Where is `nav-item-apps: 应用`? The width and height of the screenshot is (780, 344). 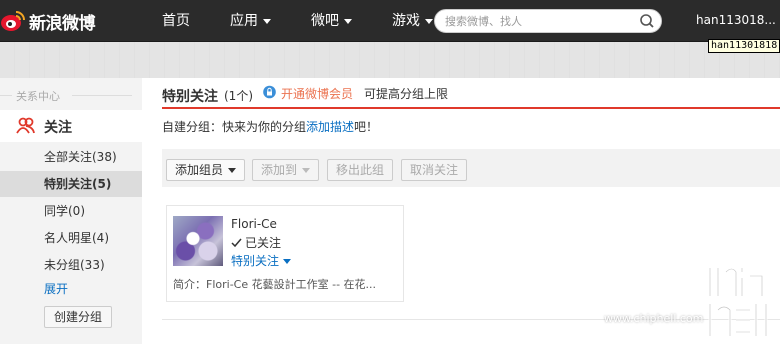 nav-item-apps: 应用 is located at coordinates (250, 21).